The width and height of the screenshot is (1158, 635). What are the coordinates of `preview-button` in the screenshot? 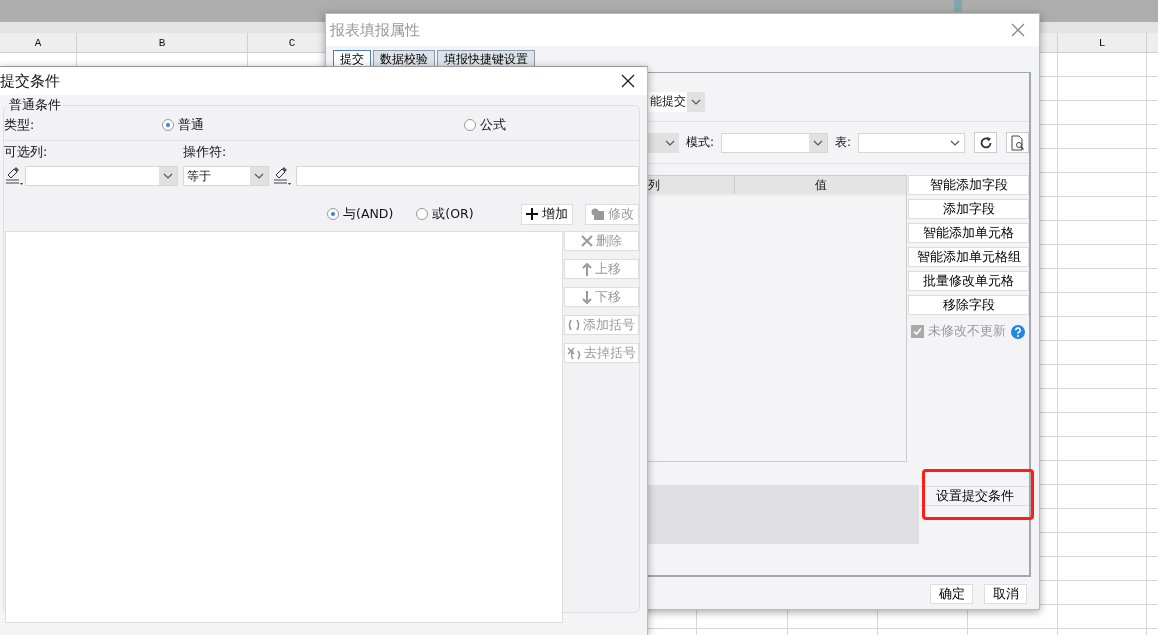 It's located at (1017, 142).